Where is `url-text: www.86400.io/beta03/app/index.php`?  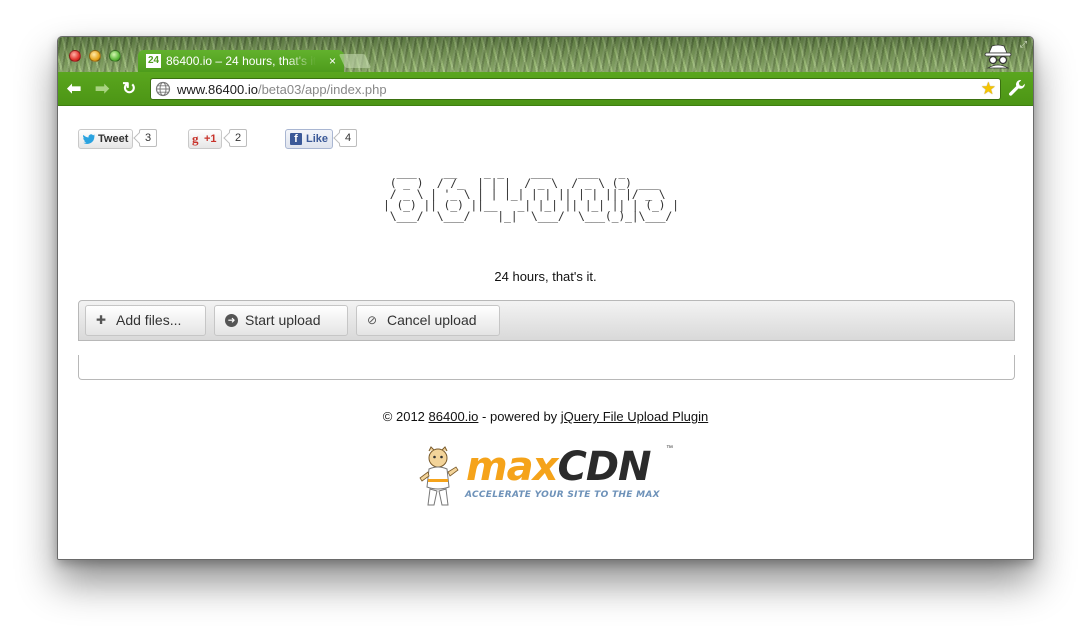
url-text: www.86400.io/beta03/app/index.php is located at coordinates (282, 89).